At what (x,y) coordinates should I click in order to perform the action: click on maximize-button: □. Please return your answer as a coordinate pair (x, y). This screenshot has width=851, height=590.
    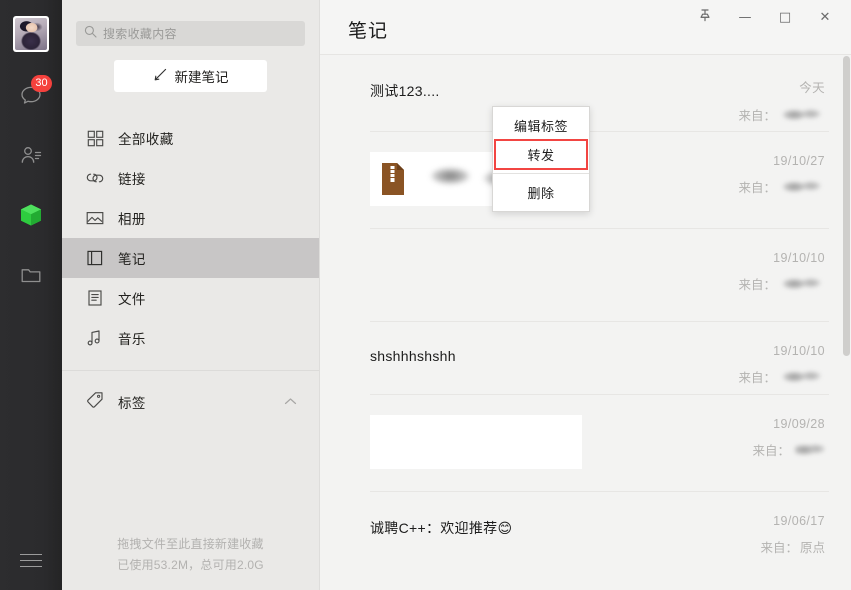
    Looking at the image, I should click on (785, 17).